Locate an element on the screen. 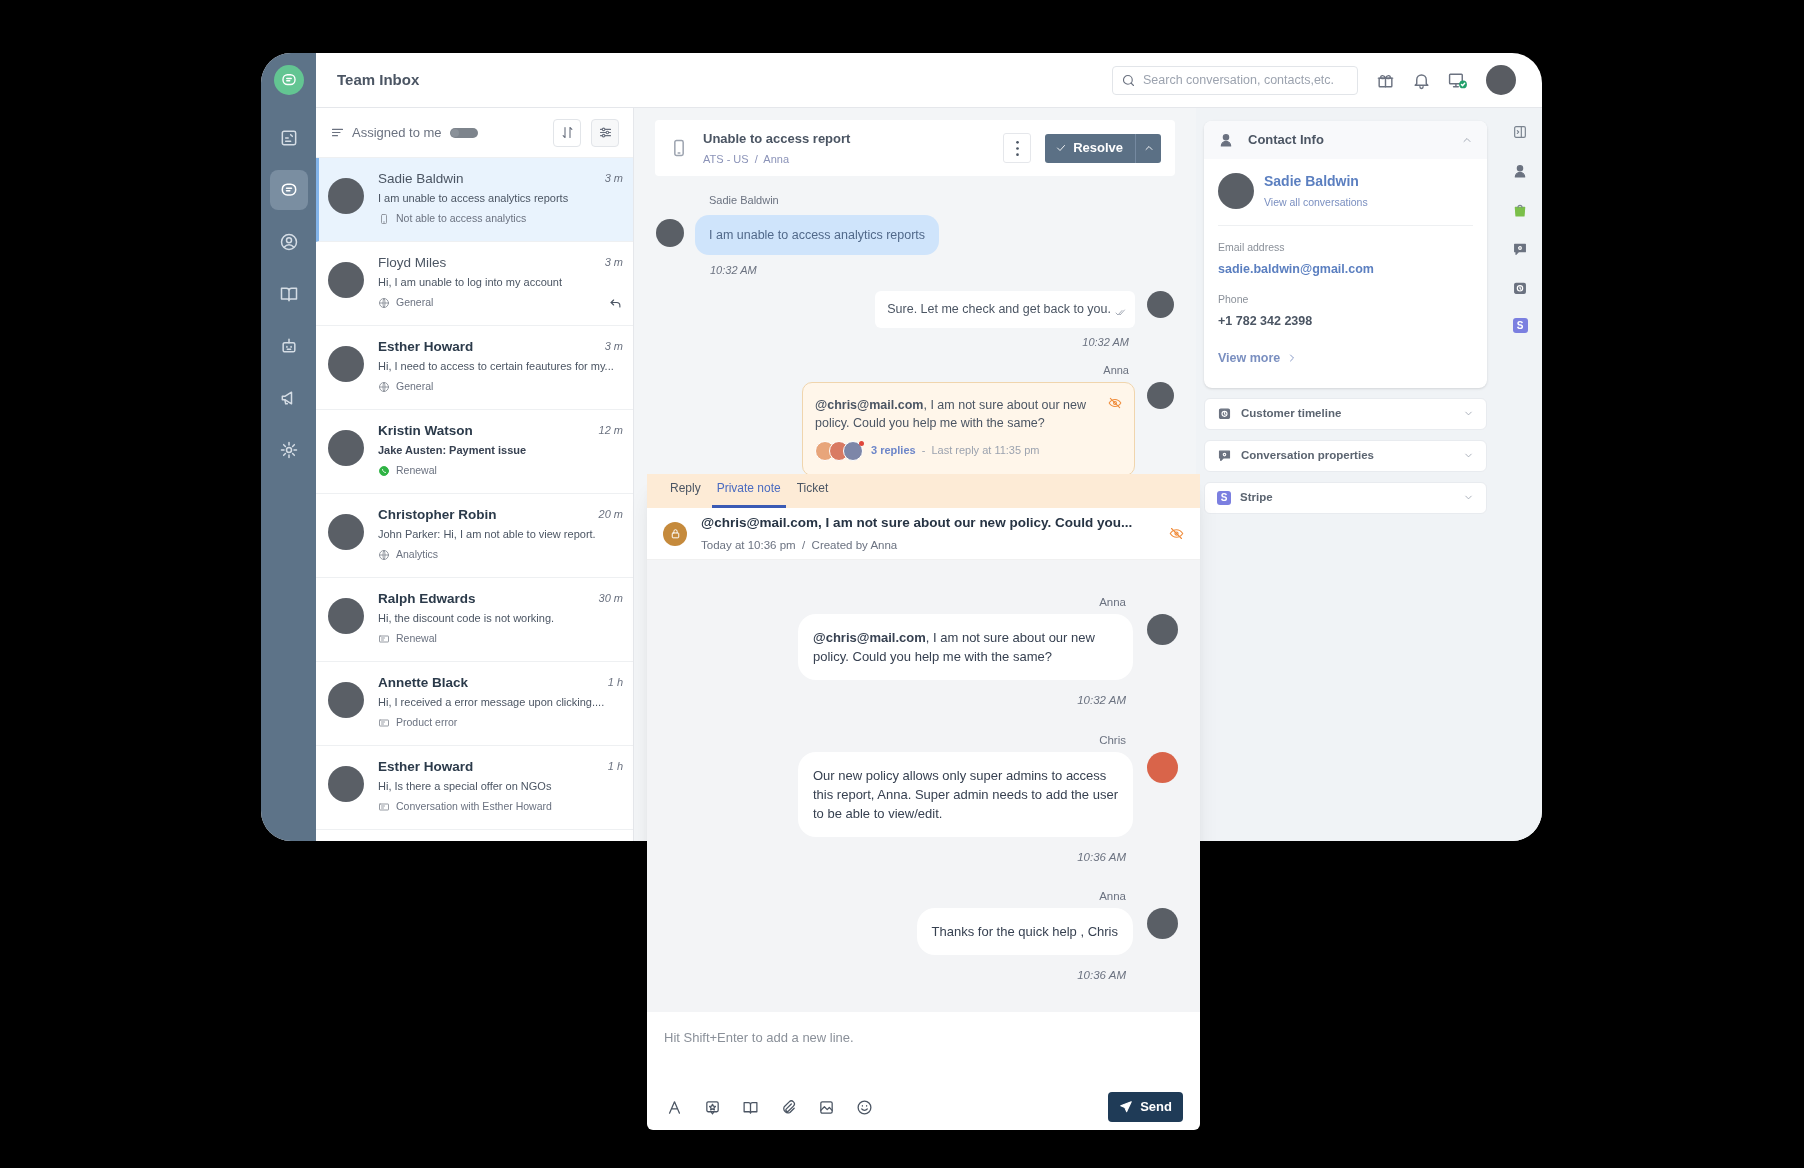 This screenshot has width=1804, height=1168. clock-icon is located at coordinates (1520, 288).